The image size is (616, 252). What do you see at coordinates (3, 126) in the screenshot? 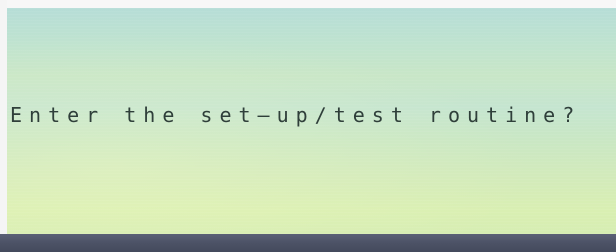
I see `left-edge` at bounding box center [3, 126].